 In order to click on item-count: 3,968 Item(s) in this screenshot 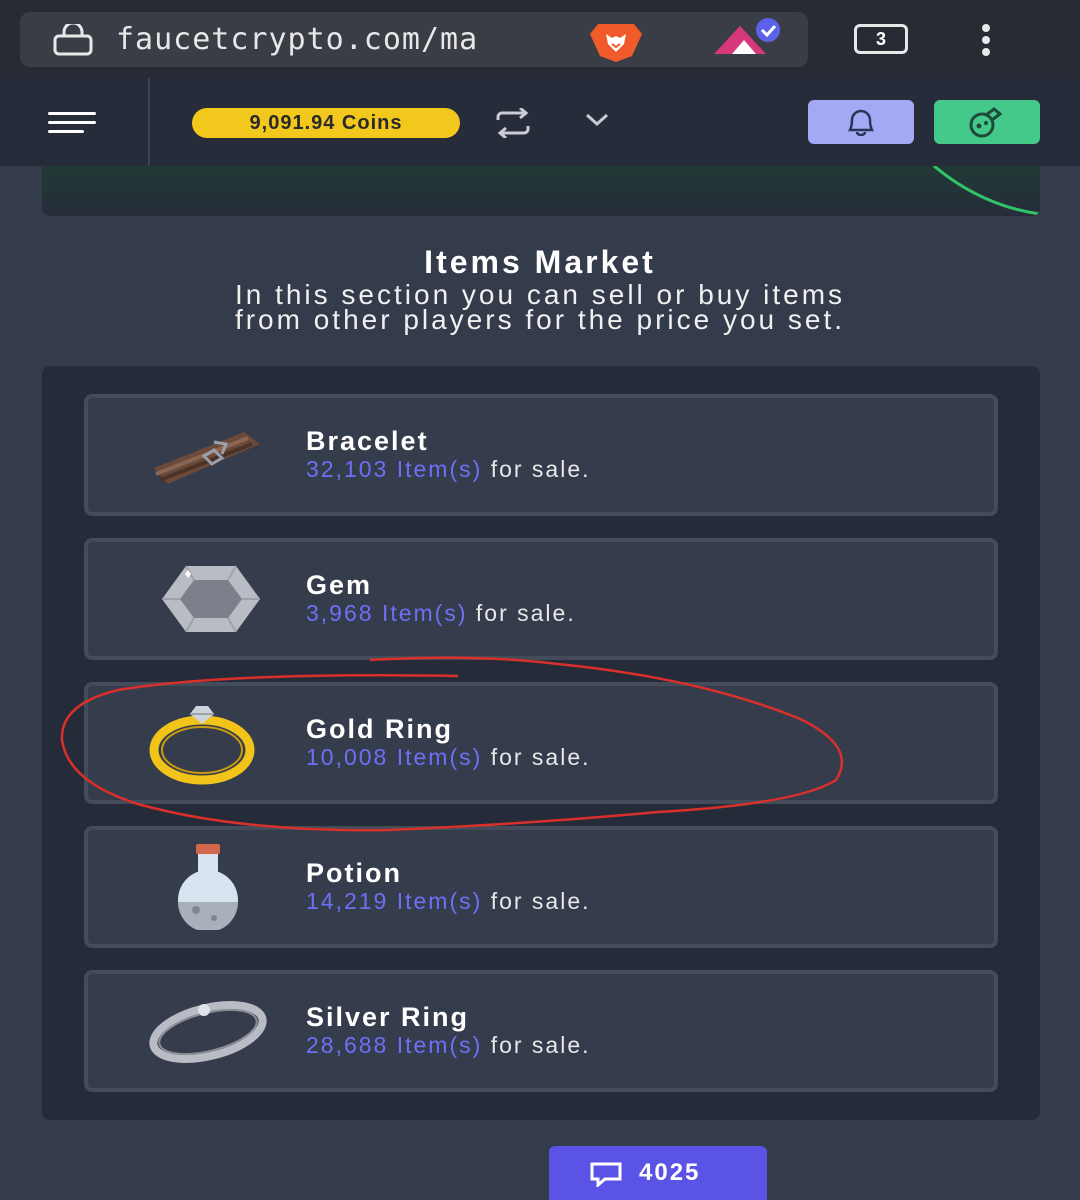, I will do `click(387, 613)`.